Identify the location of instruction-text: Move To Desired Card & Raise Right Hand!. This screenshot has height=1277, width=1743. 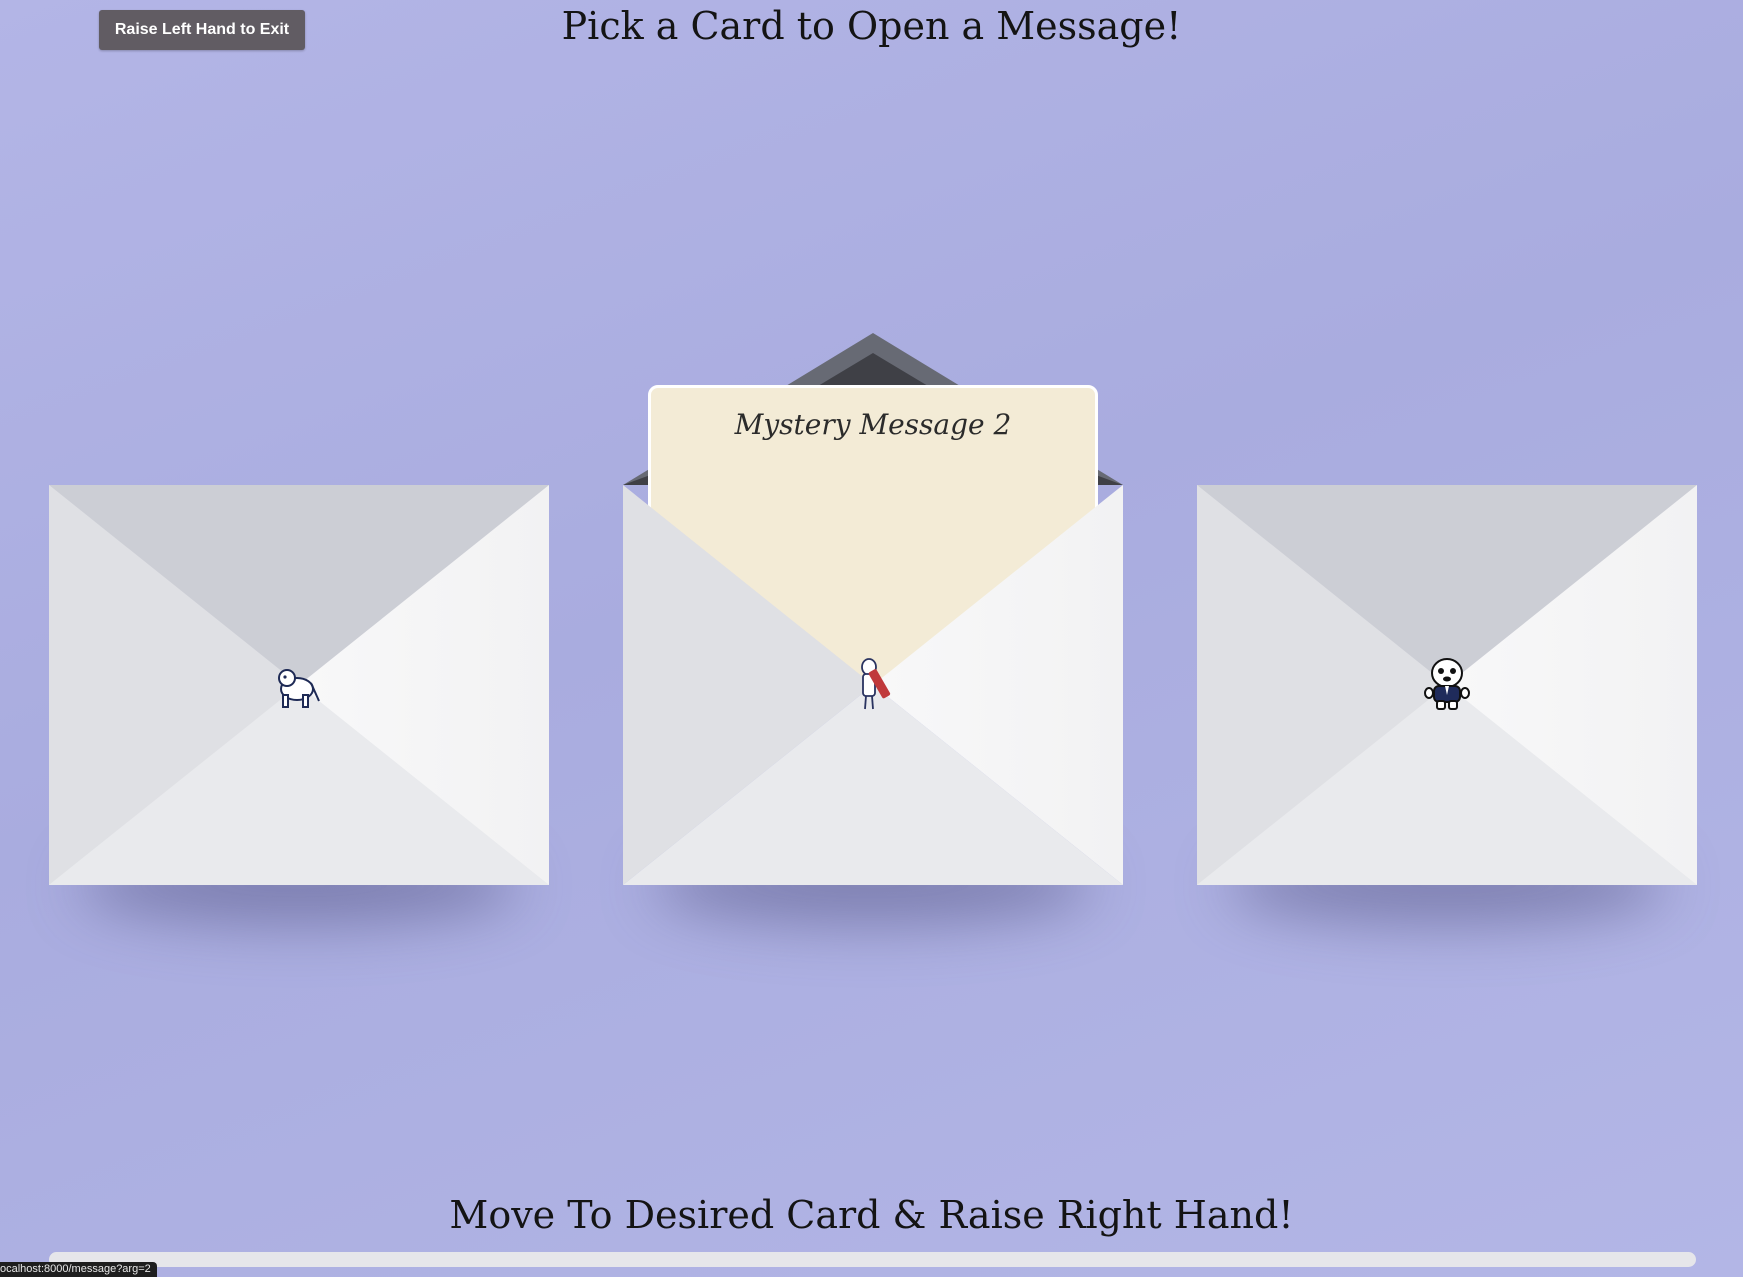
(871, 1215).